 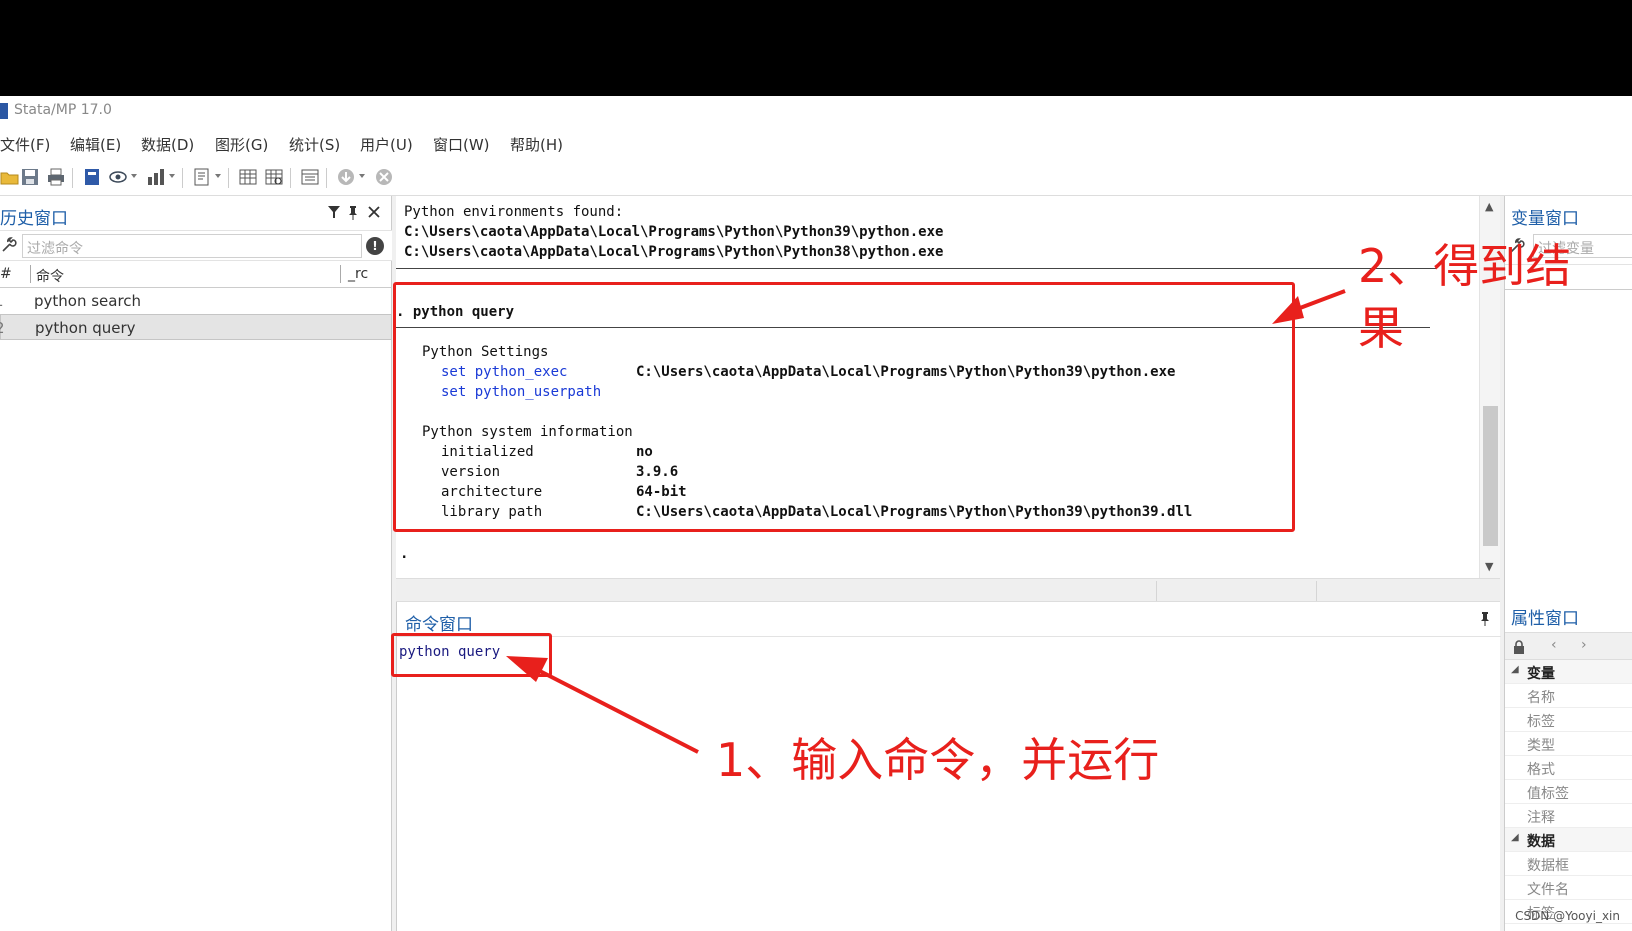 I want to click on history-row: 1 python search, so click(x=196, y=301).